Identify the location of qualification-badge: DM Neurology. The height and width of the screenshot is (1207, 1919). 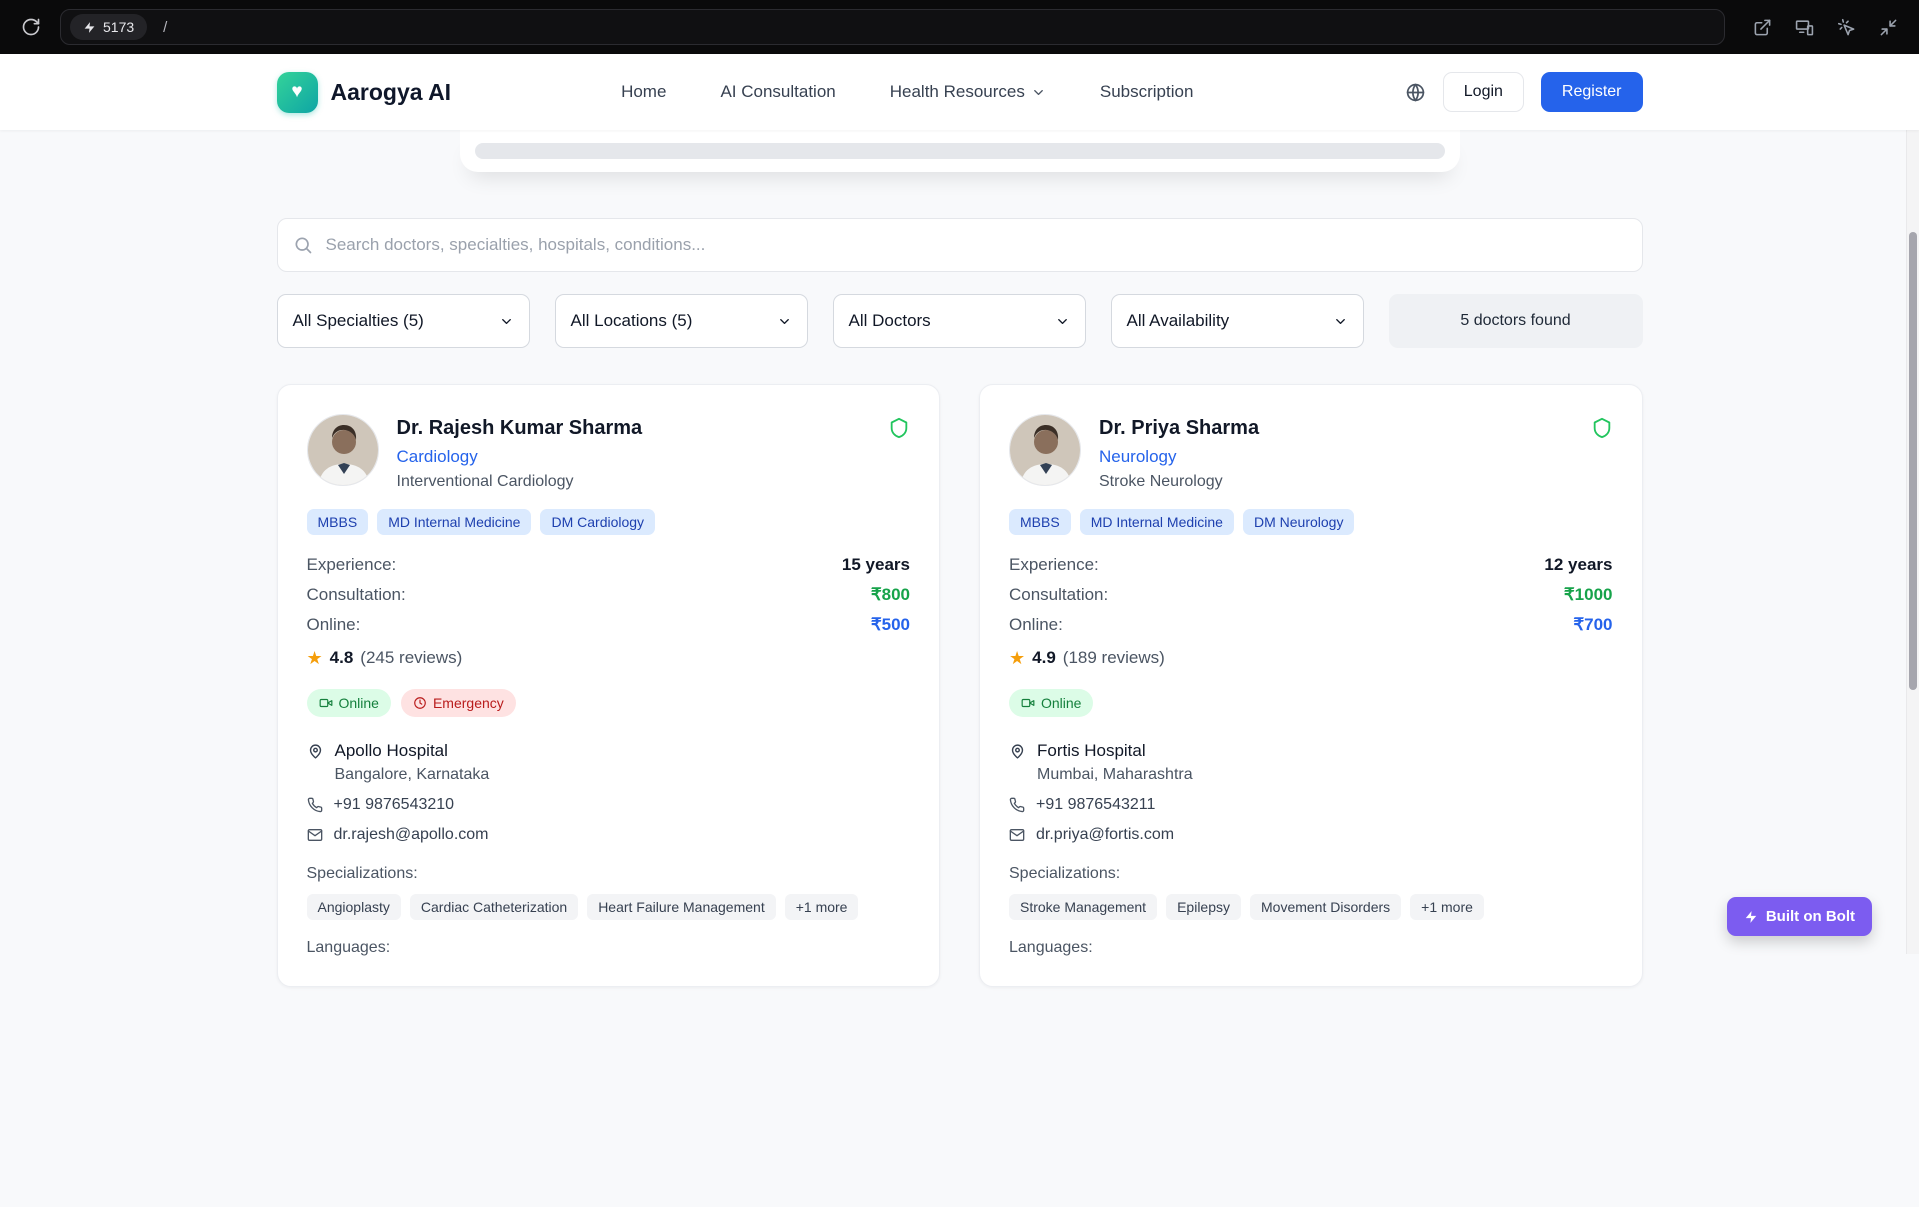
(1298, 522).